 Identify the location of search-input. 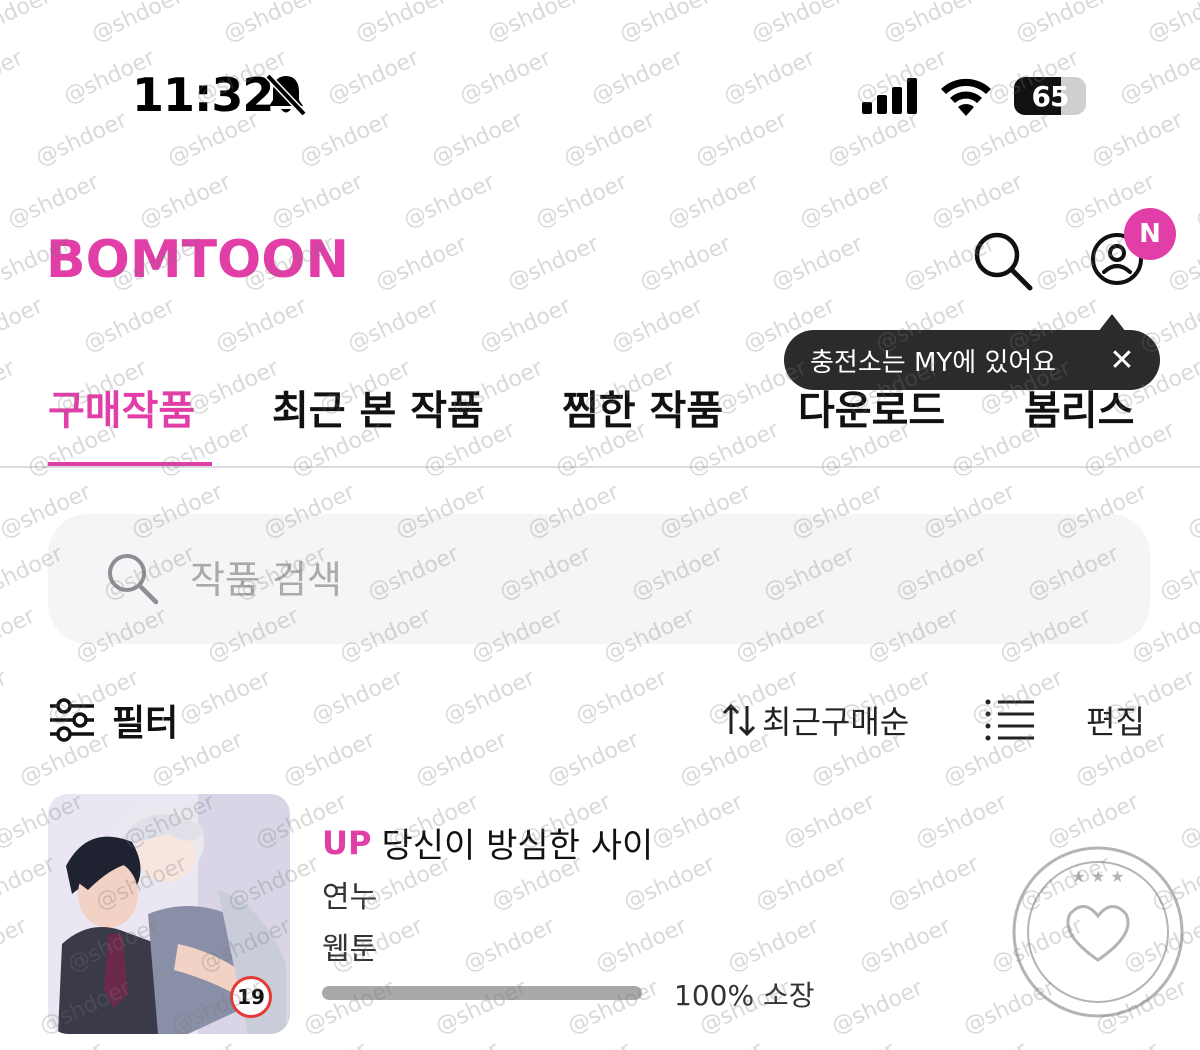
(590, 580).